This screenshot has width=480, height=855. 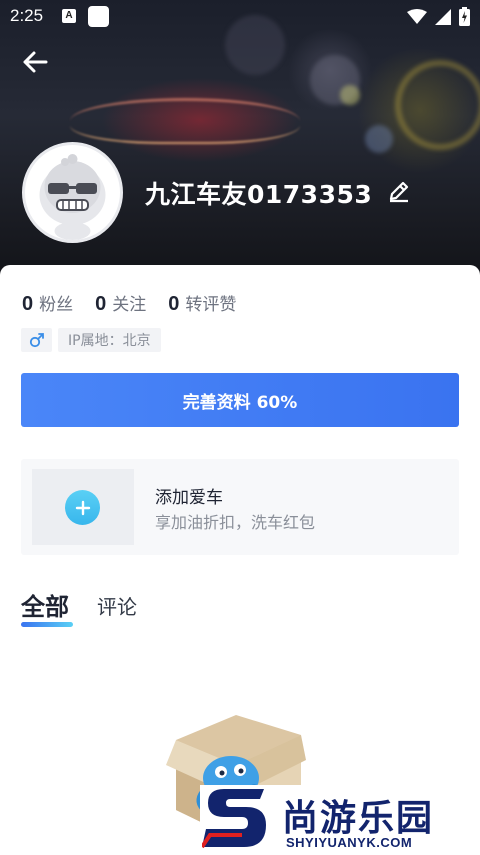 I want to click on stat-label: 粉丝, so click(x=56, y=305).